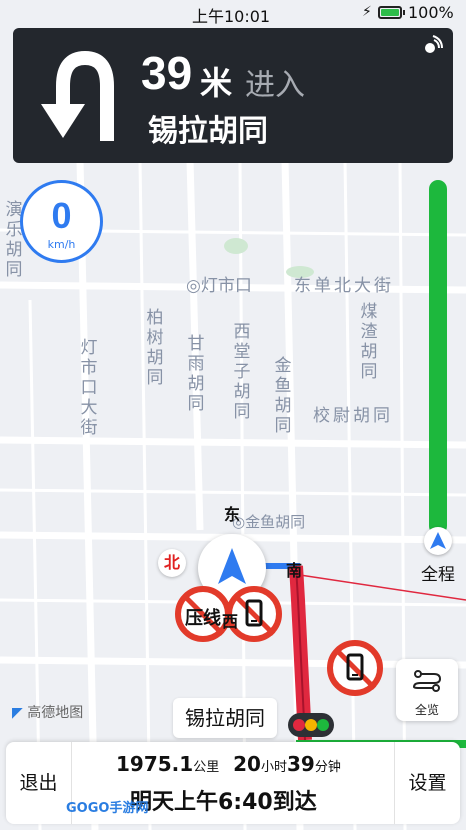 The image size is (466, 830). Describe the element at coordinates (344, 286) in the screenshot. I see `map-label-dongdan: 东单北大街` at that location.